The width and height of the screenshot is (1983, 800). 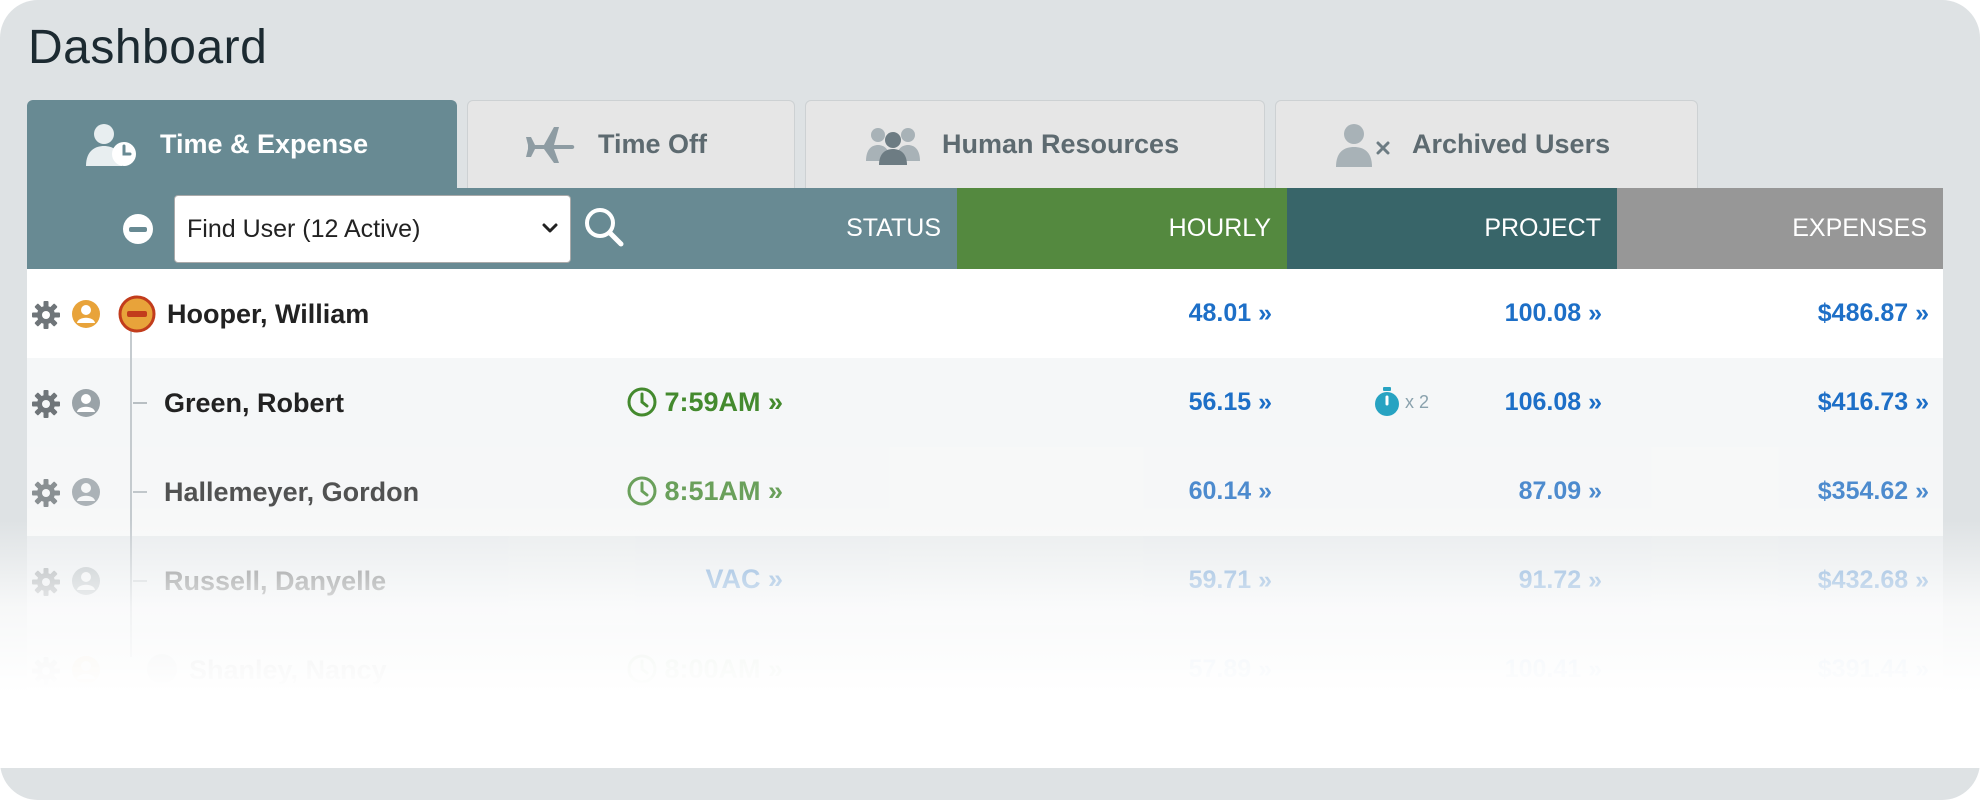 I want to click on tab-label: Archived Users, so click(x=1511, y=144).